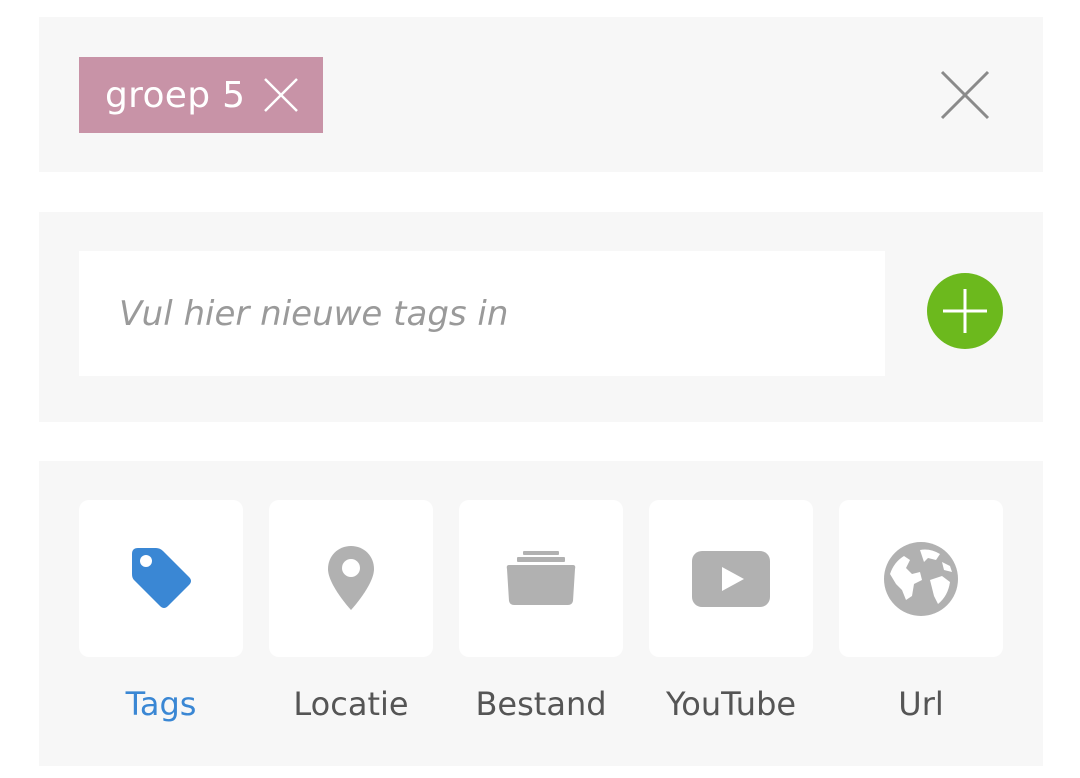 The height and width of the screenshot is (778, 1080). What do you see at coordinates (541, 704) in the screenshot?
I see `type-label: Bestand` at bounding box center [541, 704].